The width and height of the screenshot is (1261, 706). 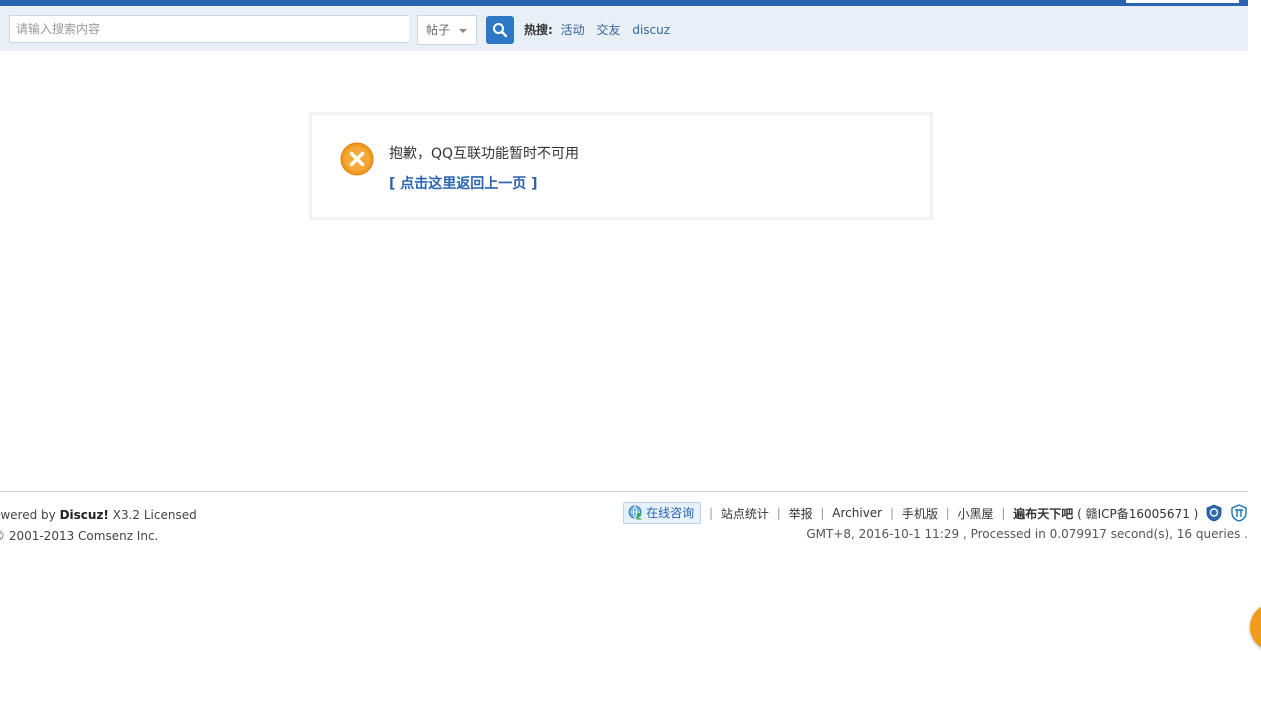 I want to click on search-icon, so click(x=500, y=30).